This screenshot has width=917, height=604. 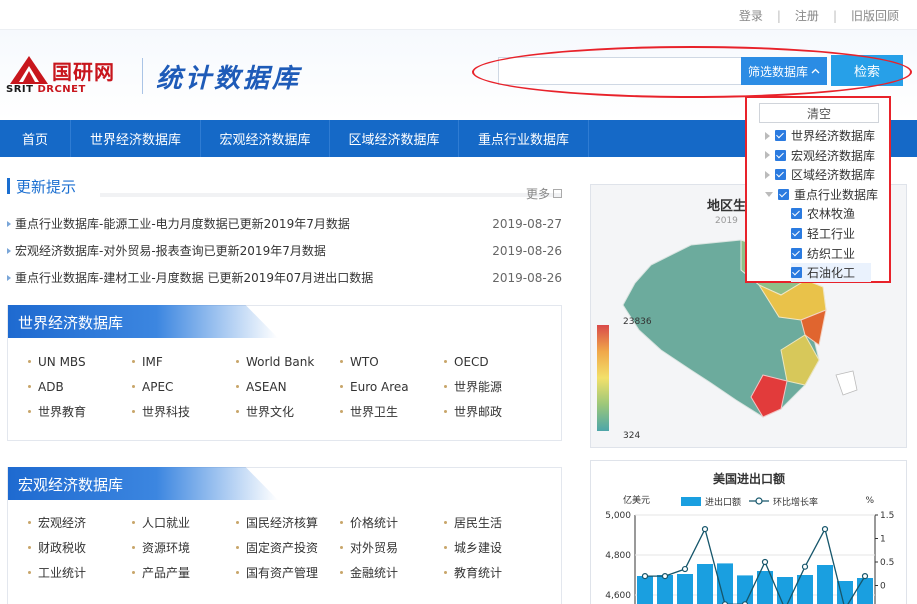 I want to click on tree-node: 宏观经济数据库, so click(x=820, y=155).